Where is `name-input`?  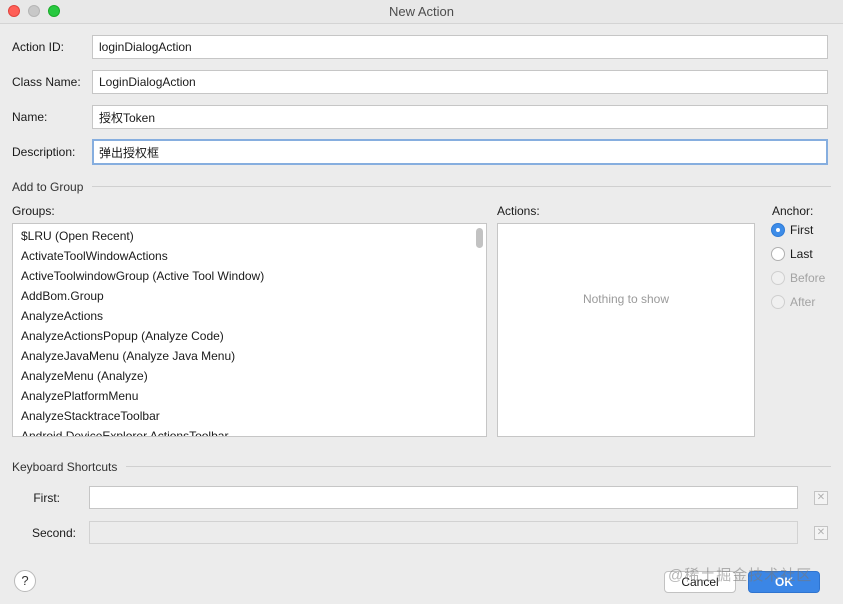
name-input is located at coordinates (460, 117).